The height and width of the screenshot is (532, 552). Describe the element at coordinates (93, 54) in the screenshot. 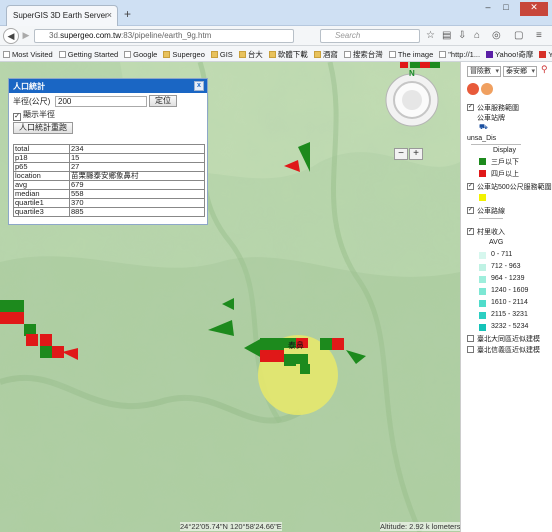

I see `bookmark-label: Getting Started` at that location.